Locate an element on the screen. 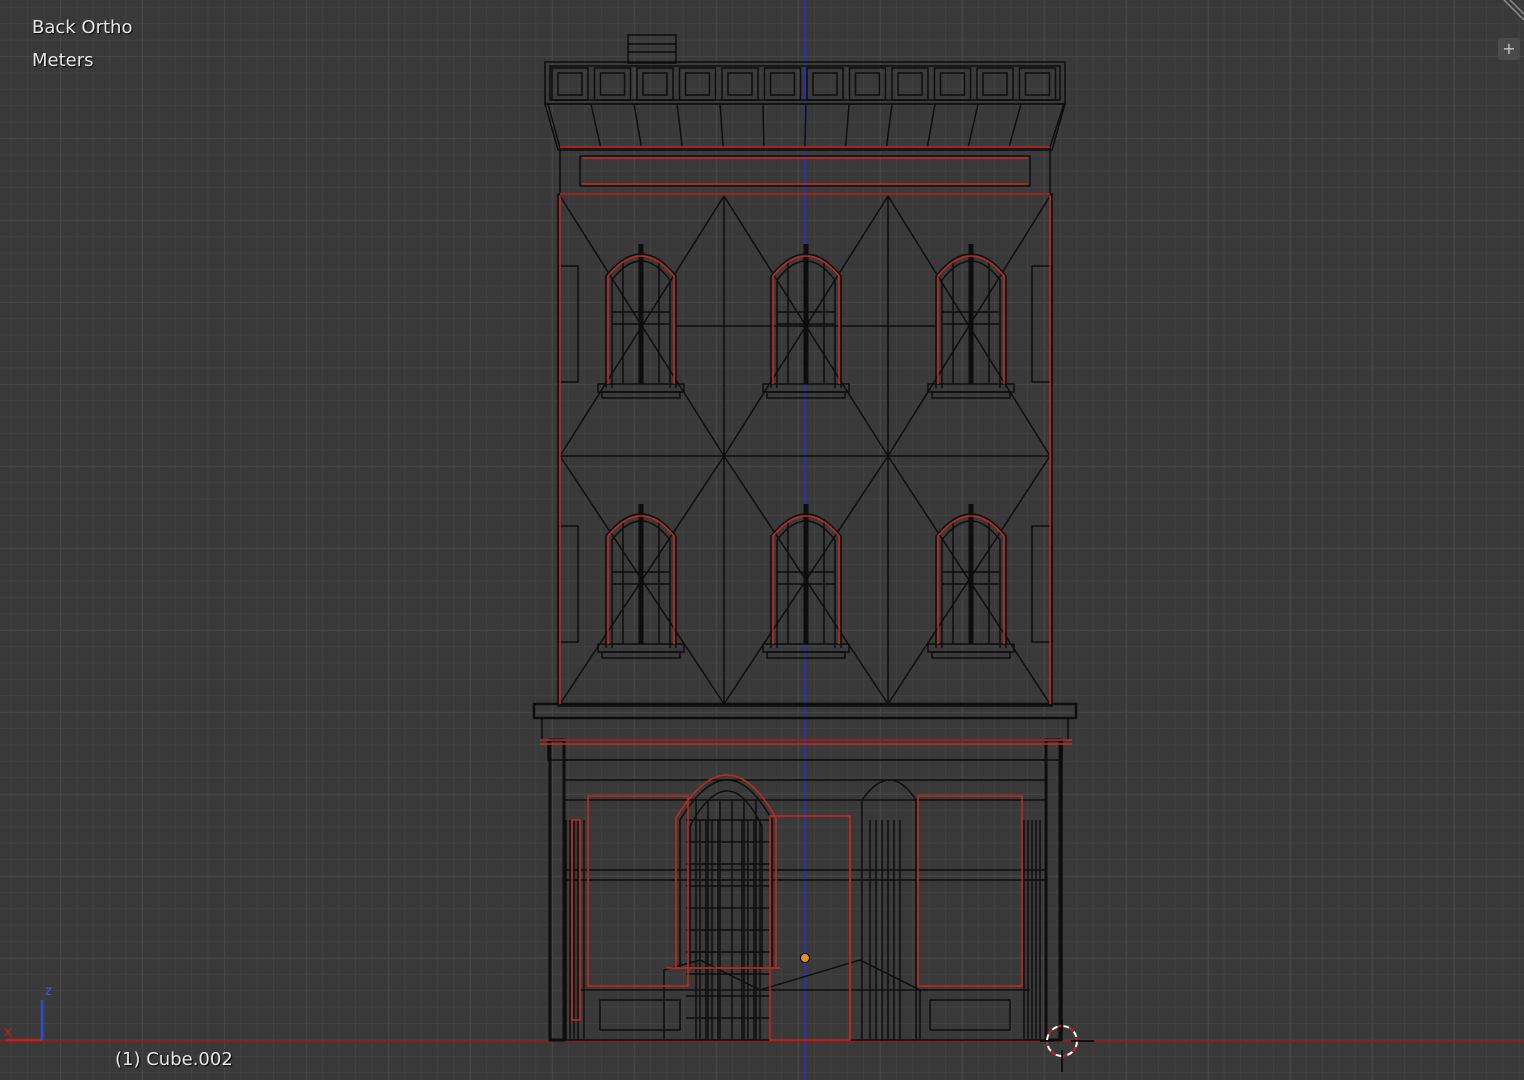 The image size is (1524, 1080). object-origin is located at coordinates (805, 958).